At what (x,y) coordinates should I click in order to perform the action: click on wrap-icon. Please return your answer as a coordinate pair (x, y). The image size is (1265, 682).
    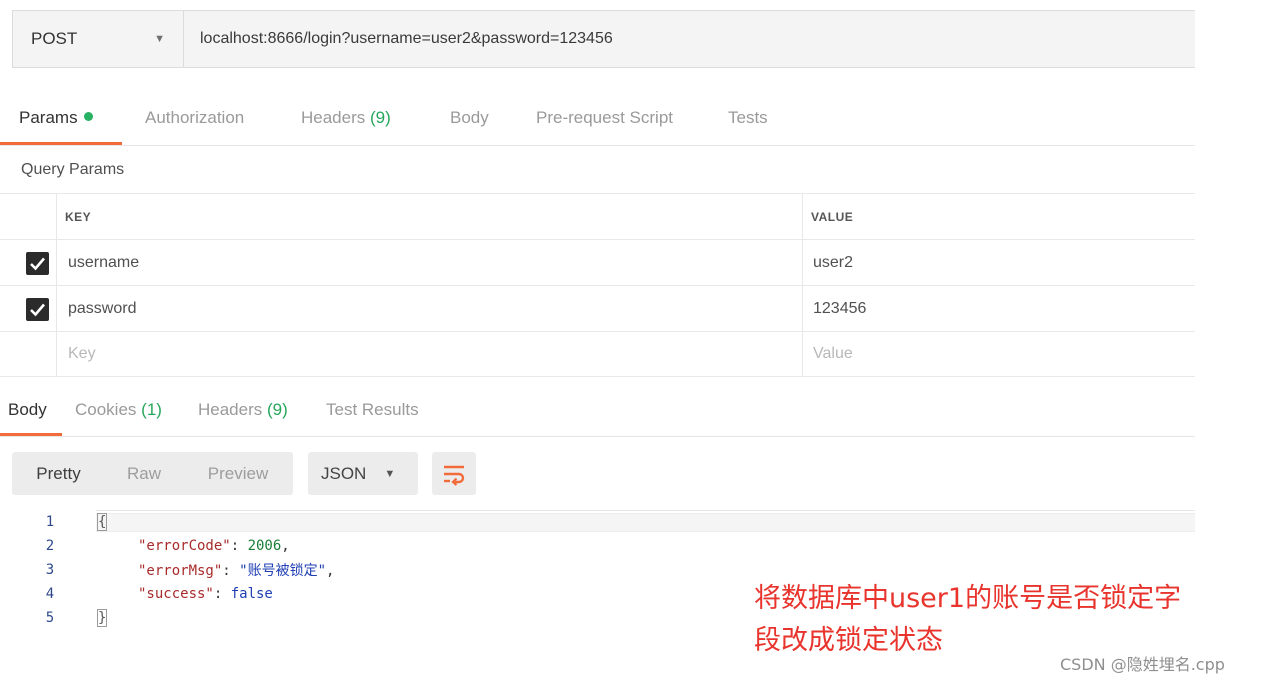
    Looking at the image, I should click on (454, 475).